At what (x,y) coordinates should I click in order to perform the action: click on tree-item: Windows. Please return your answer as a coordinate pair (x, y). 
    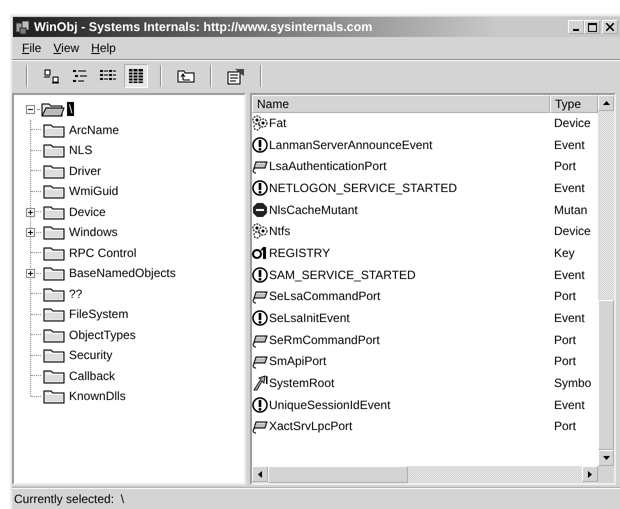
    Looking at the image, I should click on (93, 232).